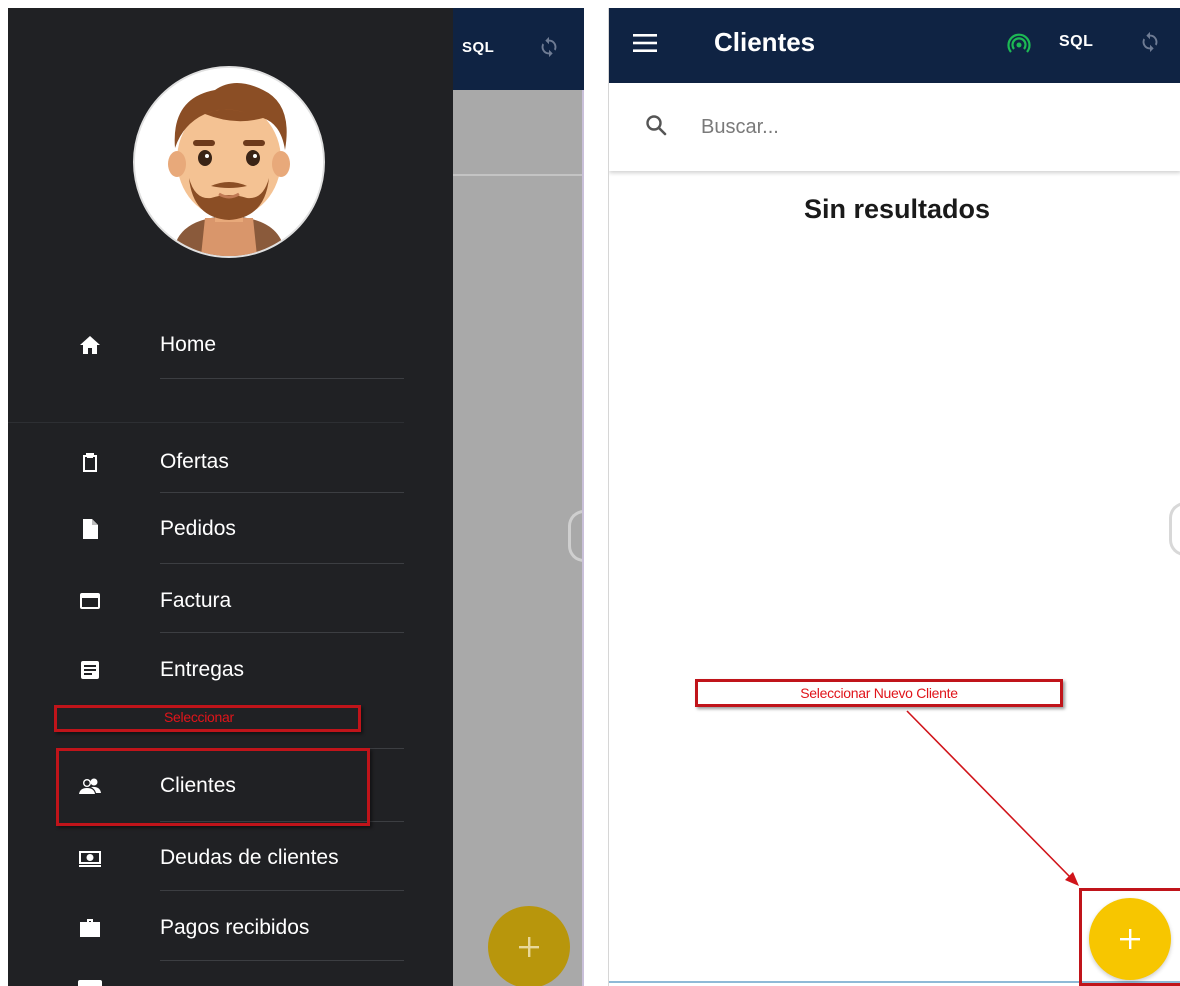 This screenshot has height=986, width=1180. I want to click on money-icon, so click(90, 859).